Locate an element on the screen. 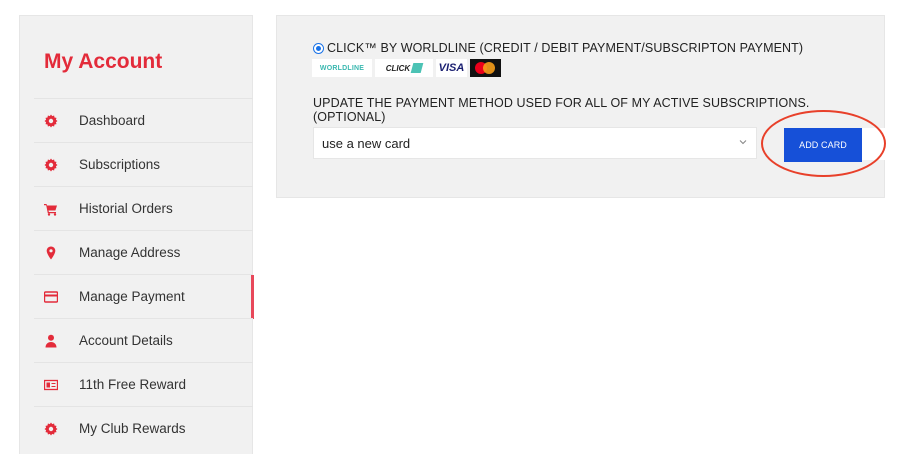 This screenshot has height=454, width=902. sidebar-item-dashboard: Dashboard is located at coordinates (143, 120).